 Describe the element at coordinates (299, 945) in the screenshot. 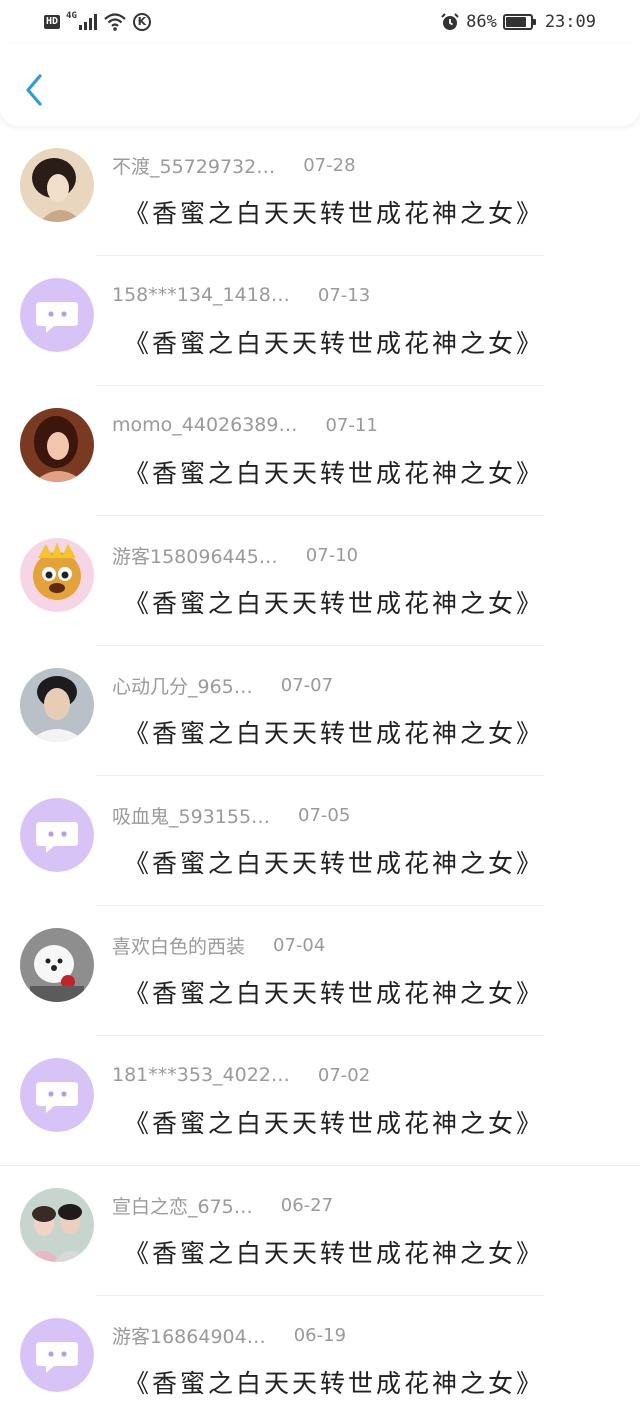

I see `comment-date: 07-04` at that location.